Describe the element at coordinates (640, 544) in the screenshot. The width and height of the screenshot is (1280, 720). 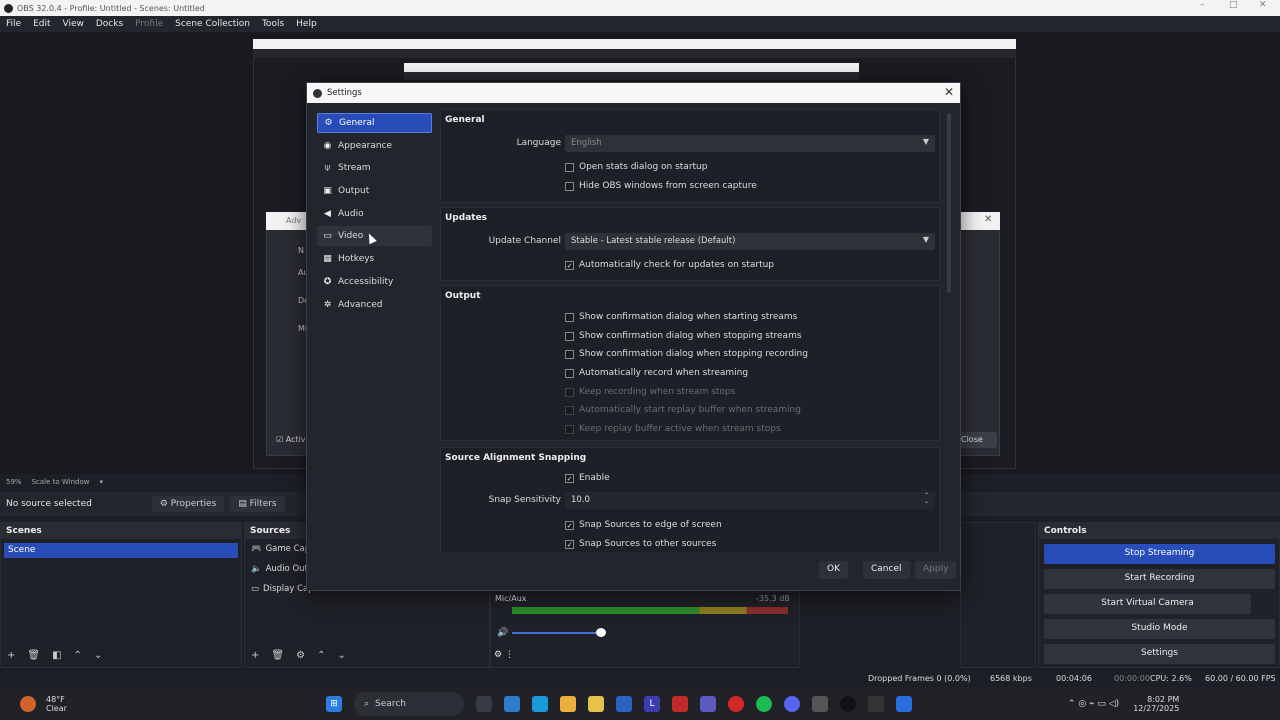
I see `snap-other-checkbox: ✓ Snap Sources to other sources` at that location.